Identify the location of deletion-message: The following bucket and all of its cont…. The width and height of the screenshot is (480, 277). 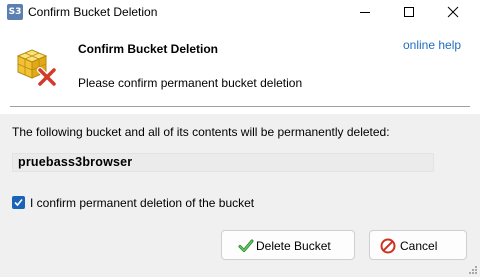
(201, 132).